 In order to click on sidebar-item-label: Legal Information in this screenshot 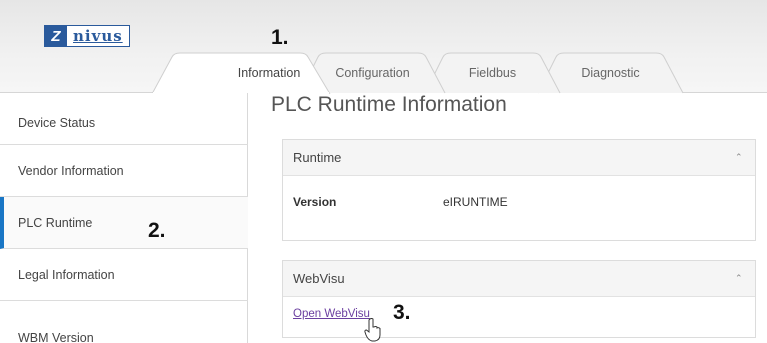, I will do `click(66, 274)`.